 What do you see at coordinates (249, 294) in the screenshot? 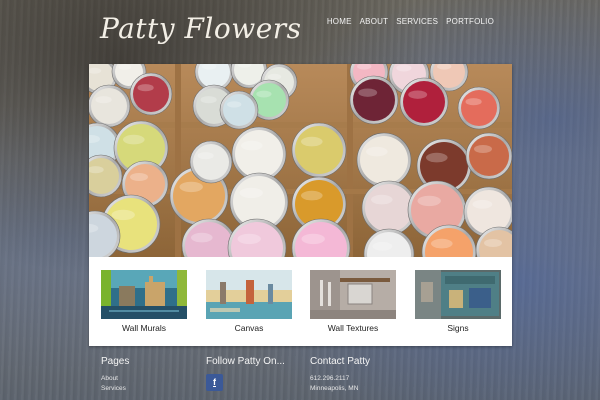
I see `canvas-thumbnail-image` at bounding box center [249, 294].